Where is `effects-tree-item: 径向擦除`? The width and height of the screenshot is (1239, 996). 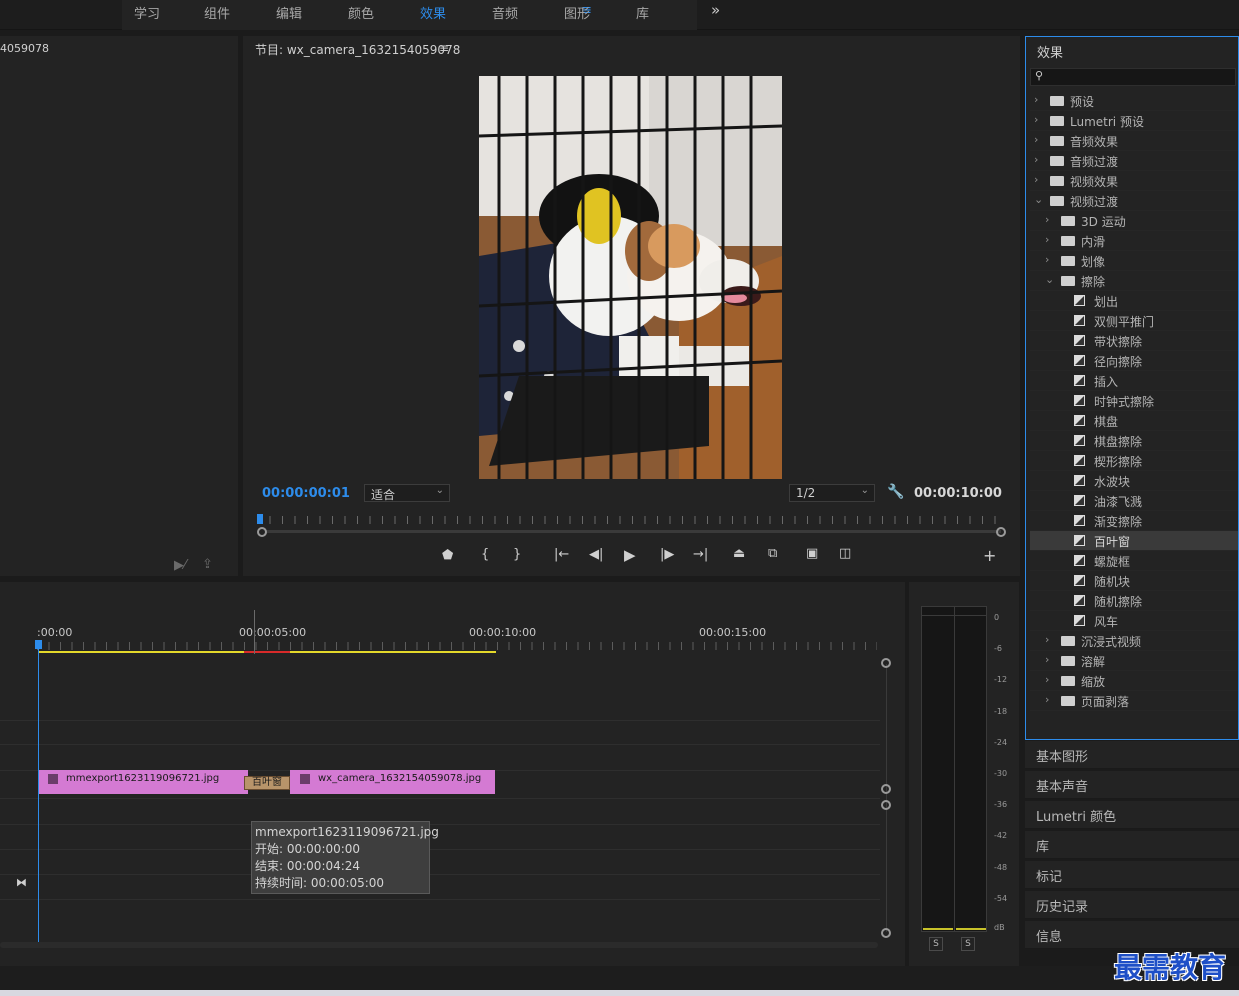
effects-tree-item: 径向擦除 is located at coordinates (1134, 361).